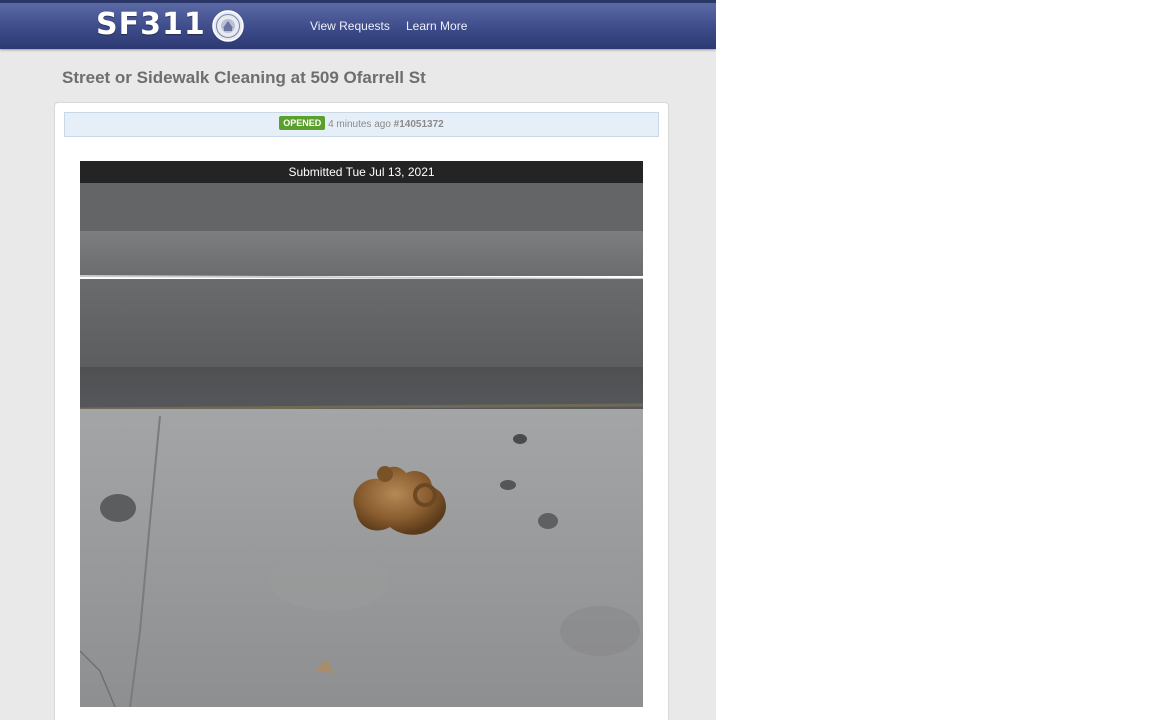 The width and height of the screenshot is (1152, 720). What do you see at coordinates (302, 123) in the screenshot?
I see `status-badge: OPENED` at bounding box center [302, 123].